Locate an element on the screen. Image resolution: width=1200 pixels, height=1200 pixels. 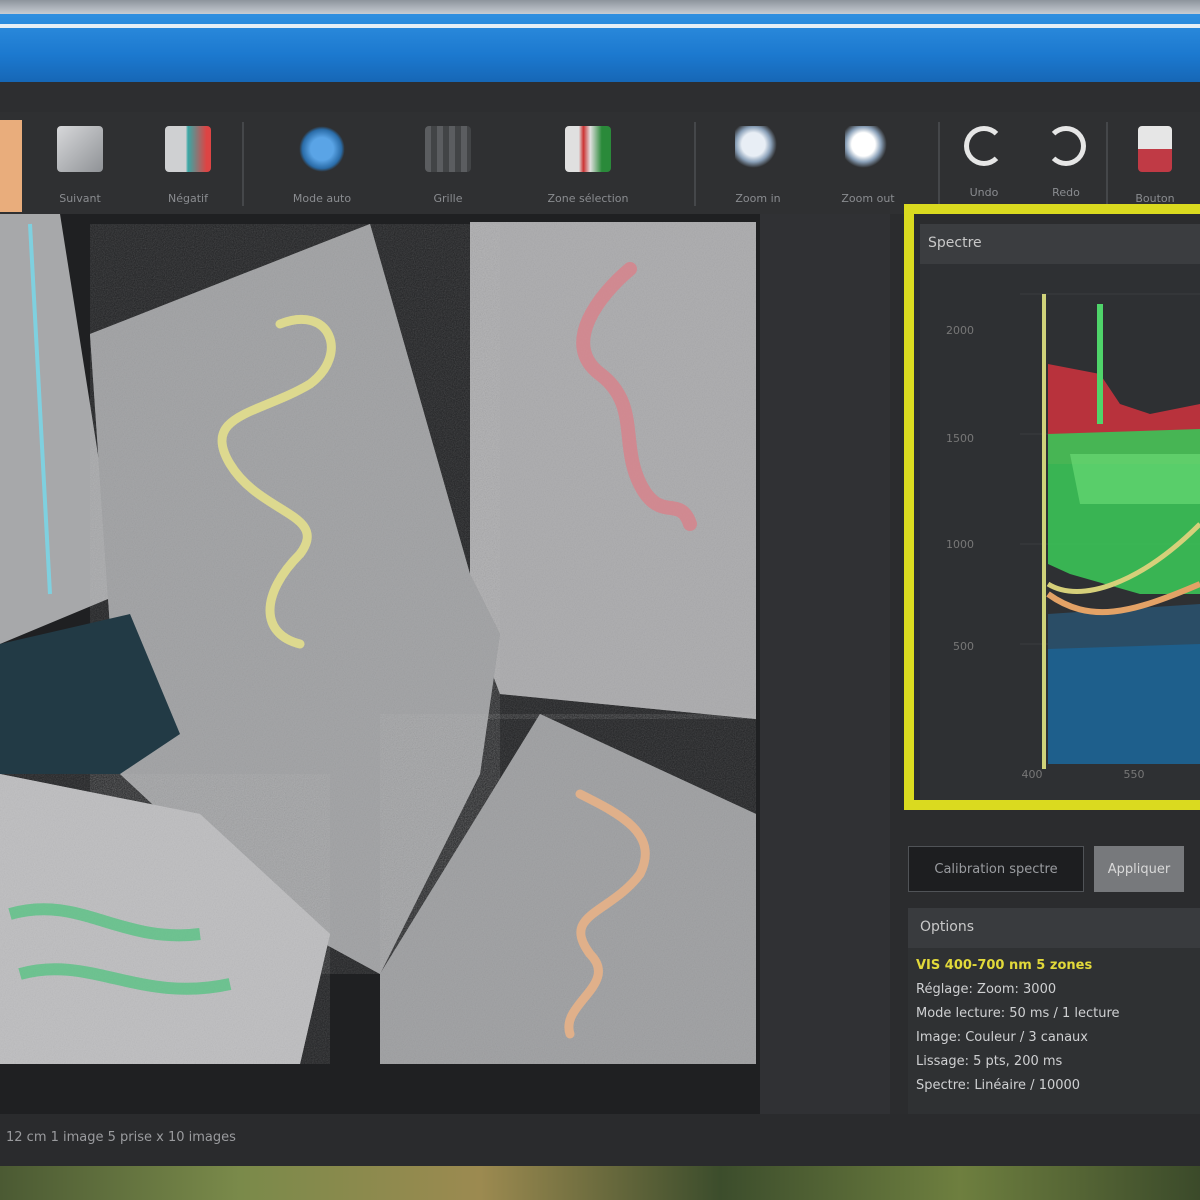
undo-icon is located at coordinates (984, 146).